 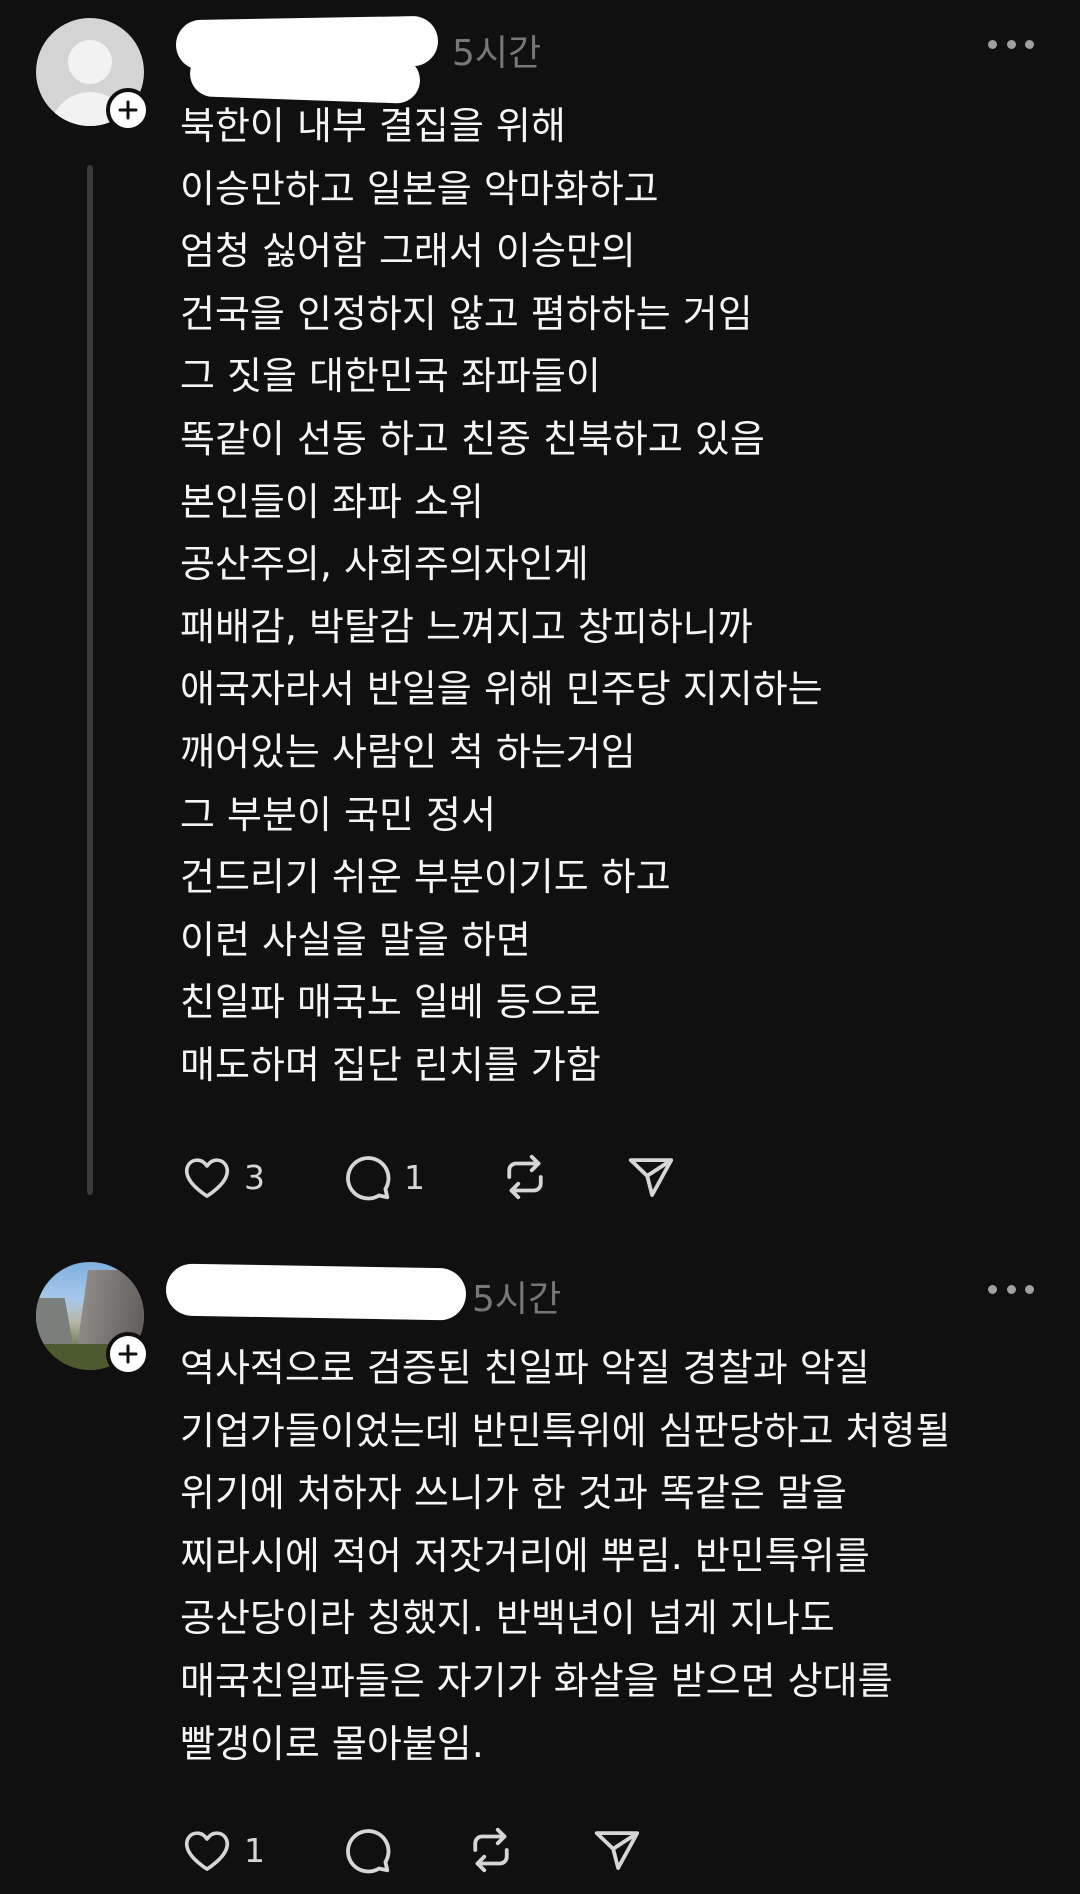 I want to click on post-text-line: 똑같이 선동 하고 친중 친북하고 있음, so click(x=472, y=438).